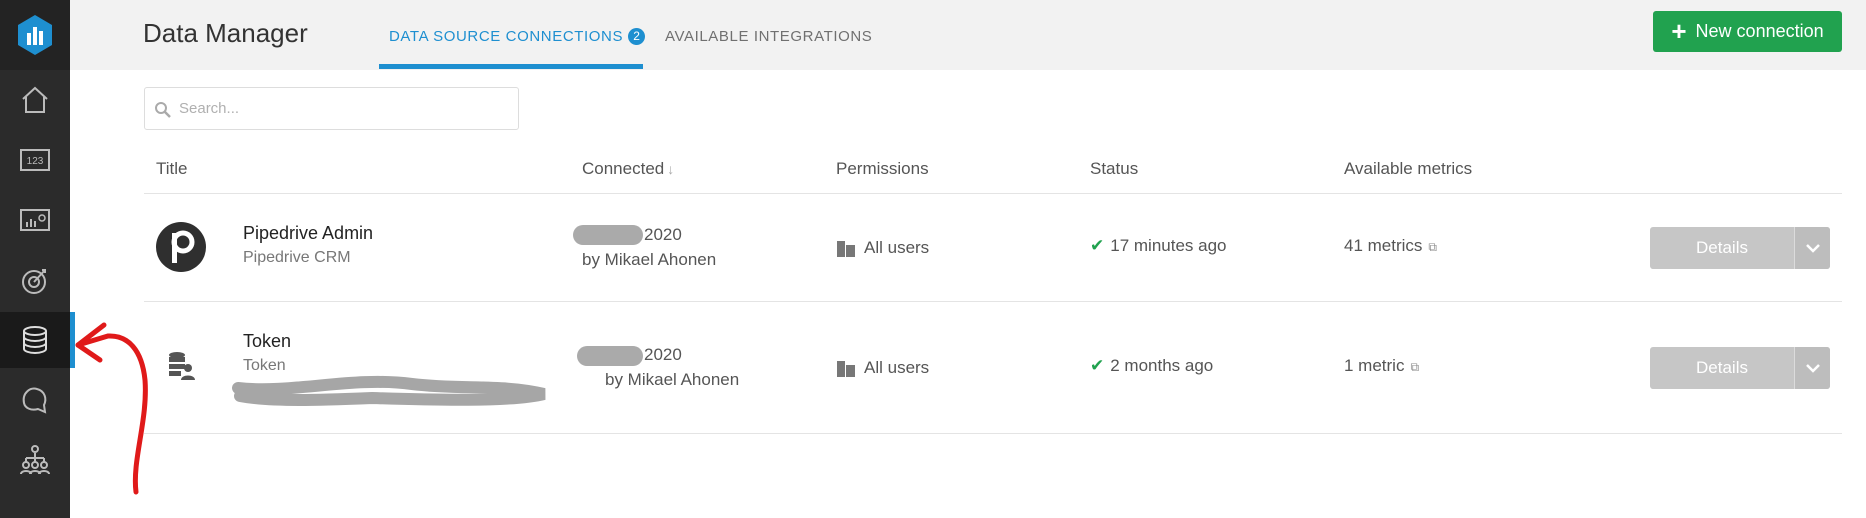 This screenshot has height=518, width=1866. I want to click on connection-title: Token, so click(267, 341).